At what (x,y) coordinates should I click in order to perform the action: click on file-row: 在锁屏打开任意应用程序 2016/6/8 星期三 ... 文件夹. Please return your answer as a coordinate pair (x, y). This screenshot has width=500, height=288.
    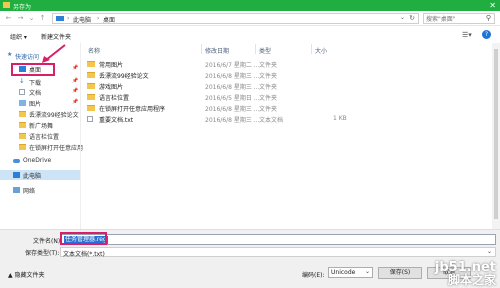
    Looking at the image, I should click on (233, 108).